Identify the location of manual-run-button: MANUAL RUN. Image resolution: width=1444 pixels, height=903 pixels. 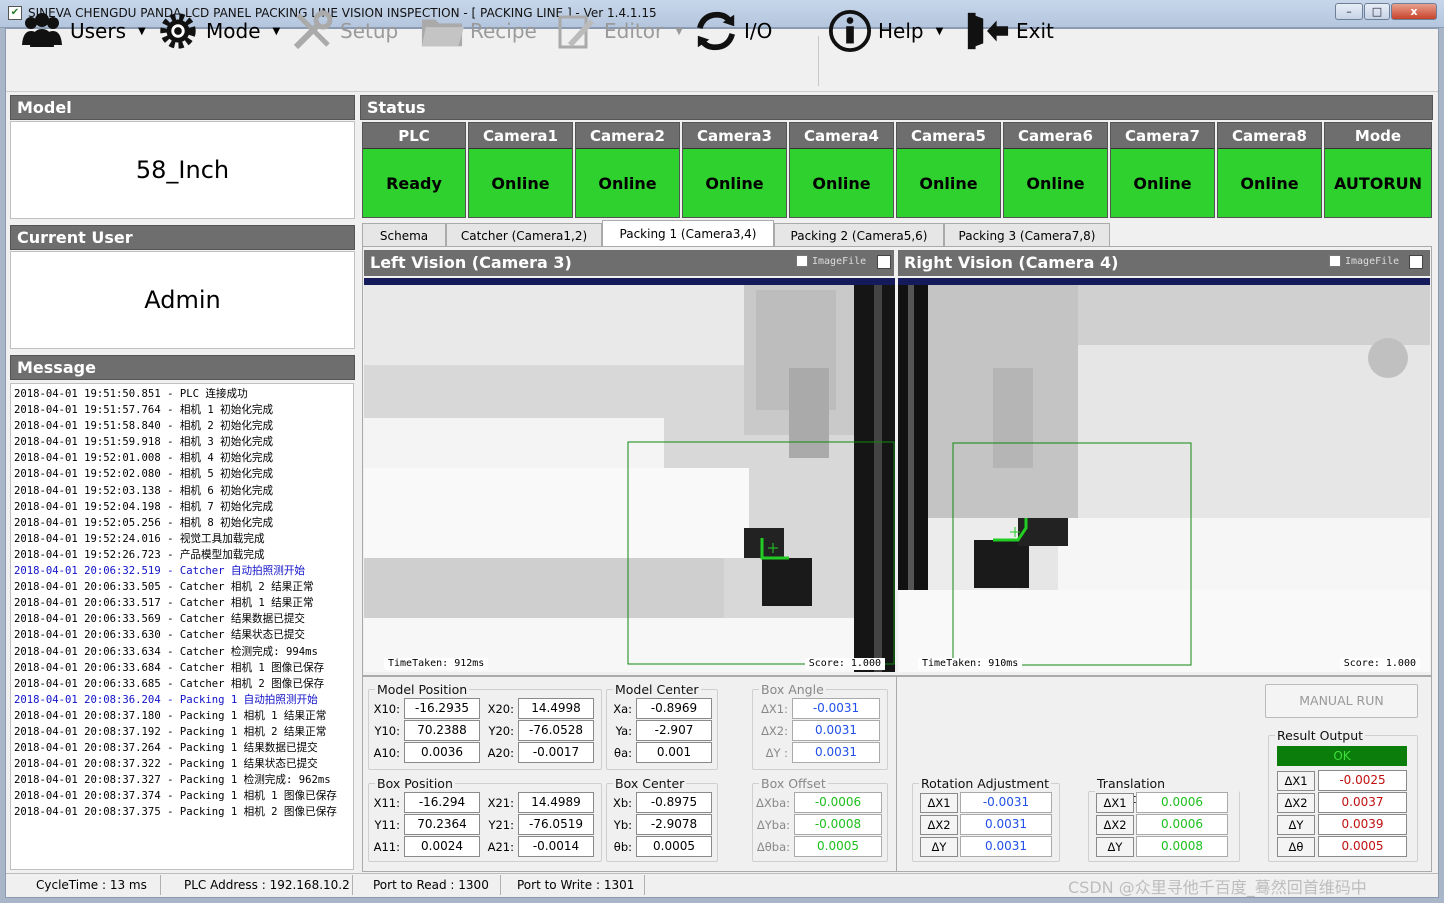
(1341, 701).